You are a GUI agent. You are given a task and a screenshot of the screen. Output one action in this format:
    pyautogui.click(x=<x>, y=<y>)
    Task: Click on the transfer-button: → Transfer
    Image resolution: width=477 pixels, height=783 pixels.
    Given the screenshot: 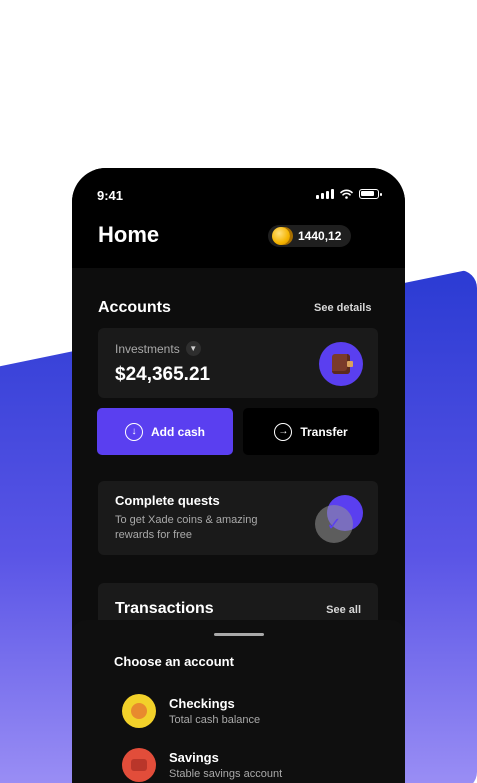 What is the action you would take?
    pyautogui.click(x=311, y=431)
    